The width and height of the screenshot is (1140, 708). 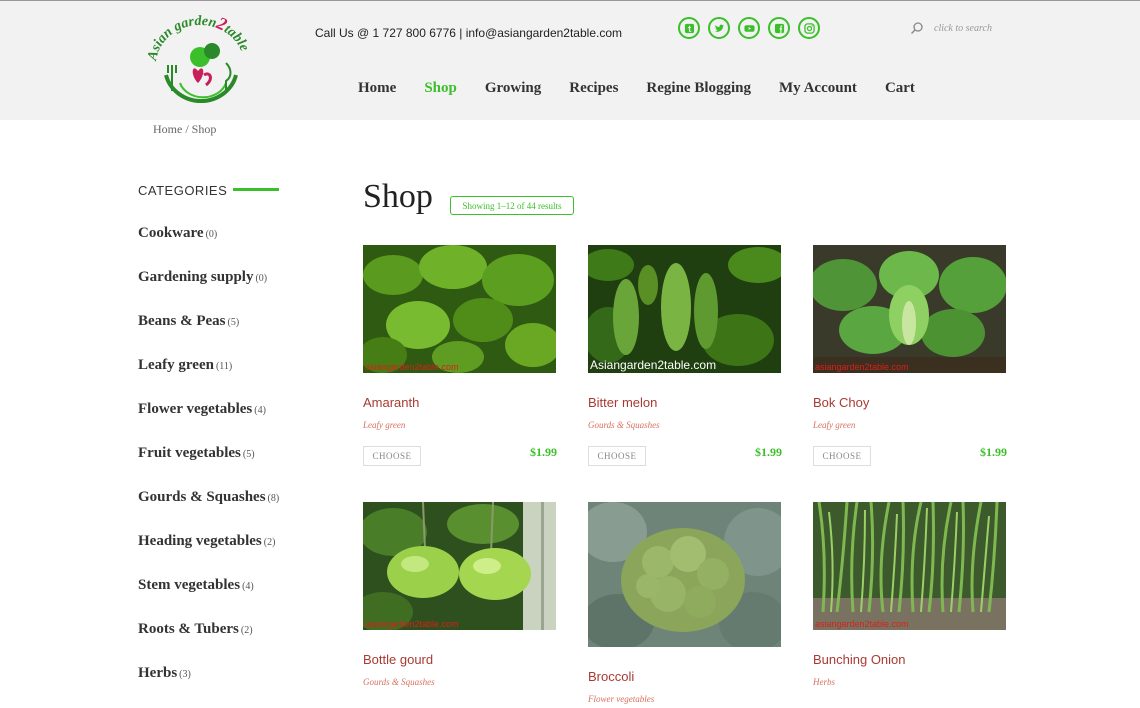 What do you see at coordinates (621, 699) in the screenshot?
I see `product-category: Flower vegetables` at bounding box center [621, 699].